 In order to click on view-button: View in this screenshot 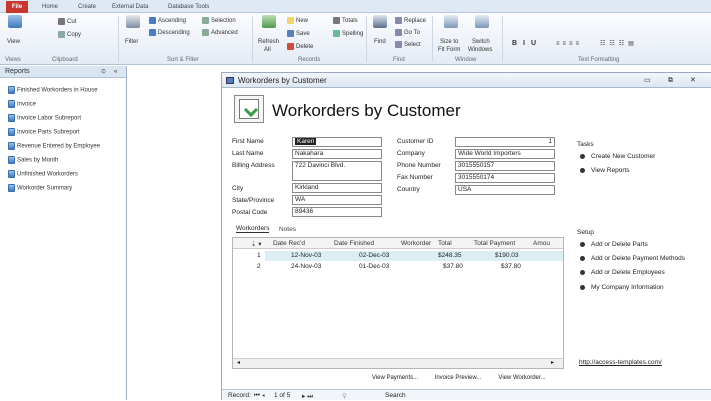, I will do `click(13, 42)`.